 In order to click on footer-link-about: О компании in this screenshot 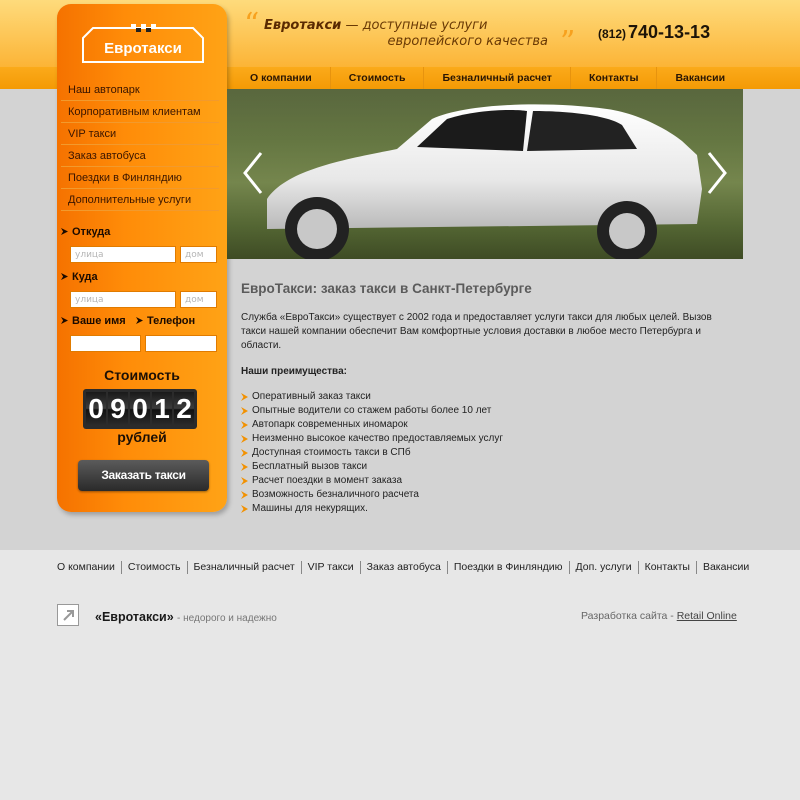, I will do `click(89, 567)`.